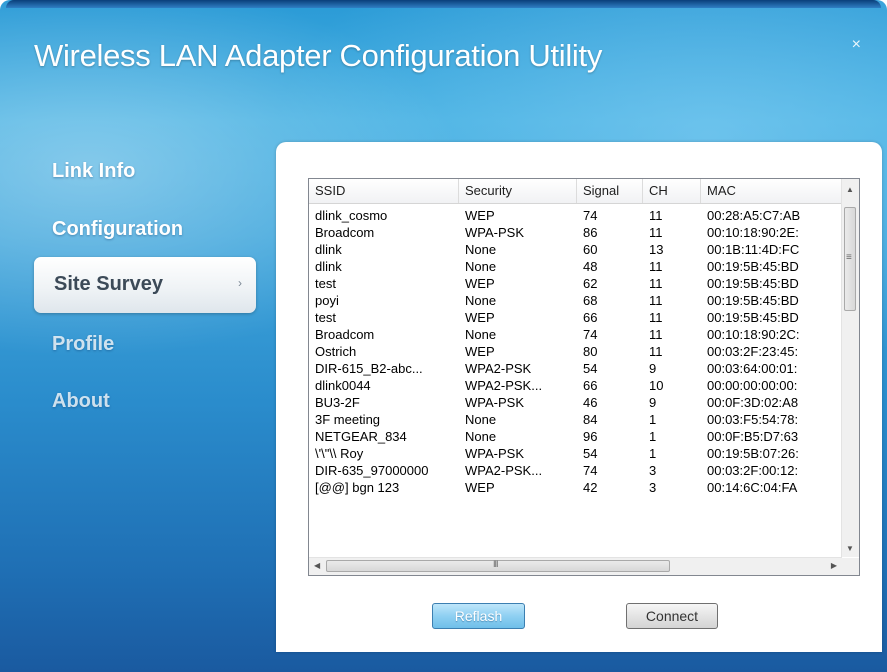  Describe the element at coordinates (240, 283) in the screenshot. I see `chevron-right-icon: ›` at that location.